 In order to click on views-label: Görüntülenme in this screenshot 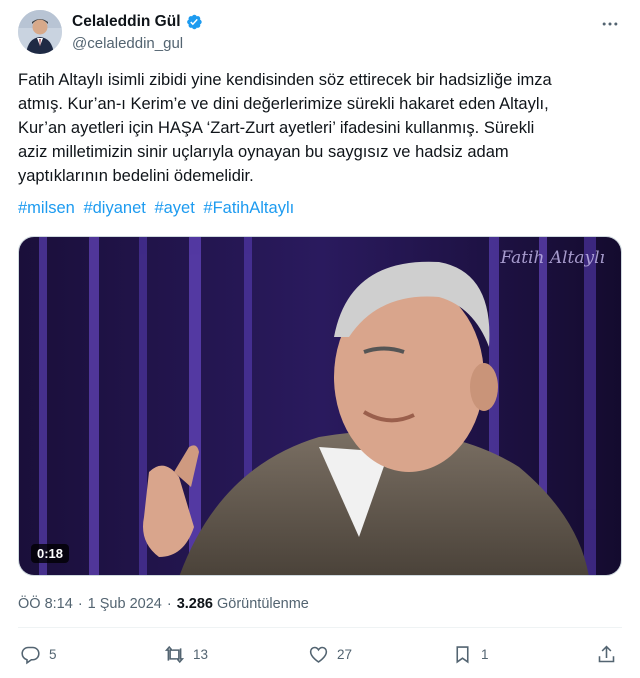, I will do `click(262, 604)`.